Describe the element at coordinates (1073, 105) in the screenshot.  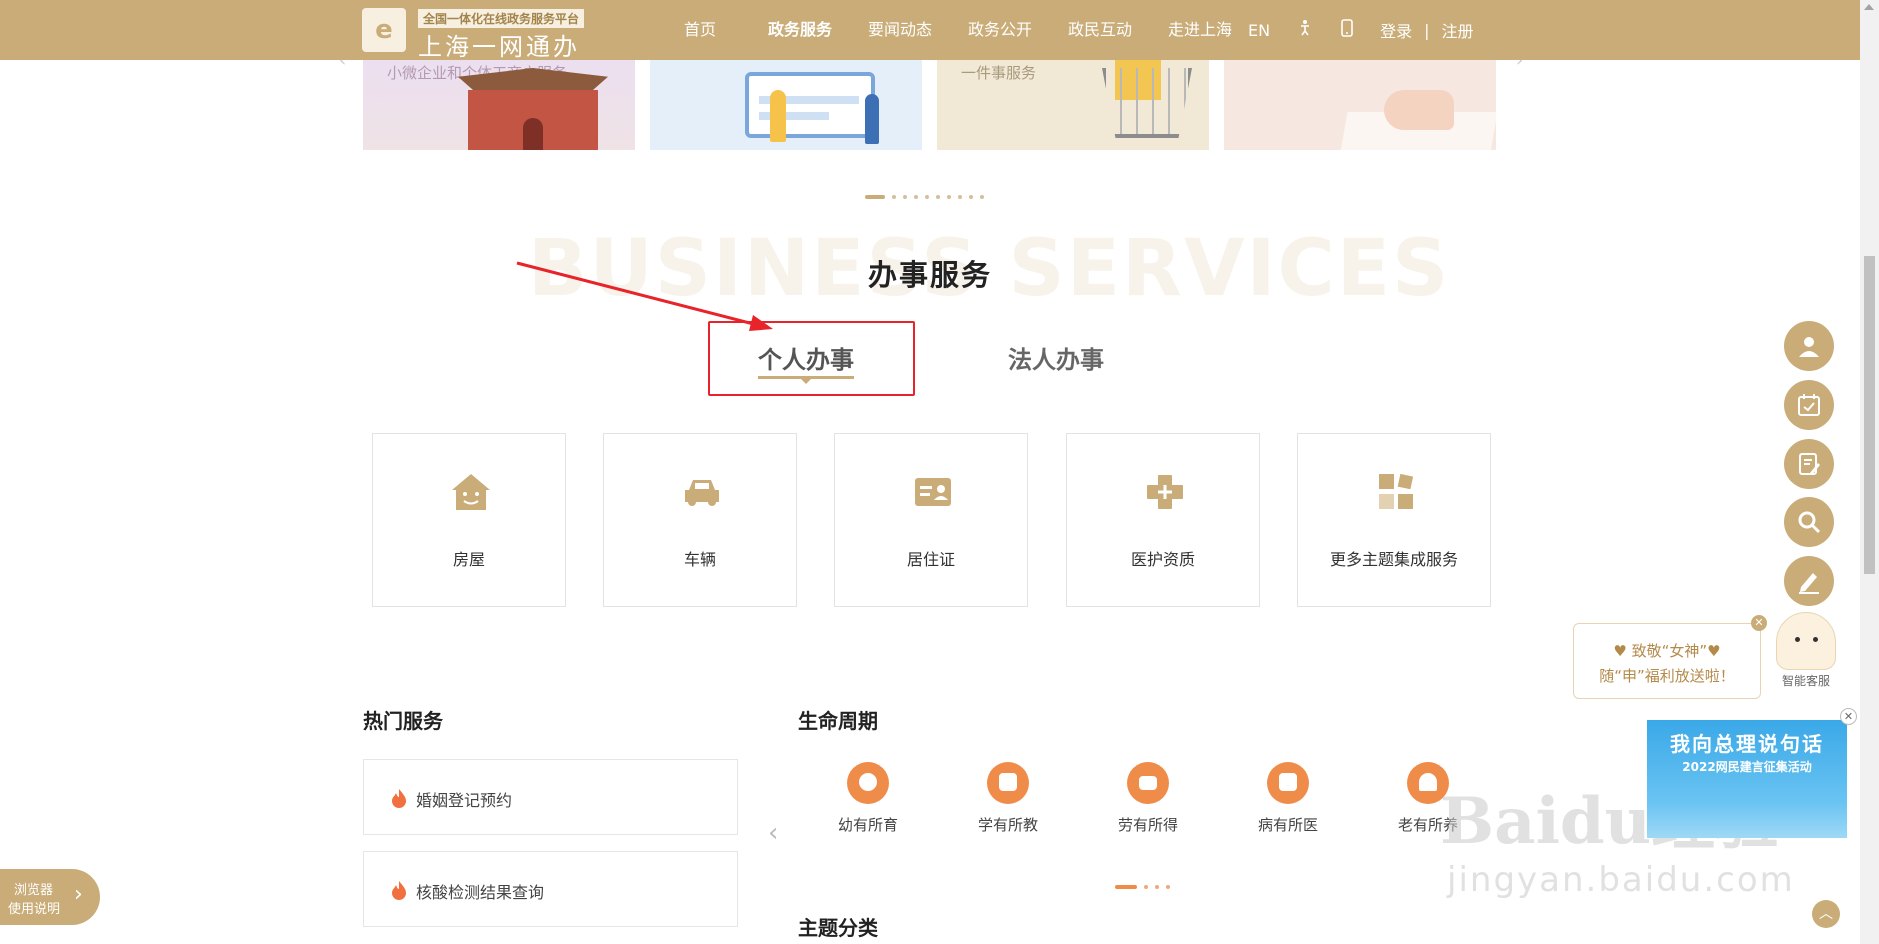
I see `banner-card-one-thing: 一件事服务` at that location.